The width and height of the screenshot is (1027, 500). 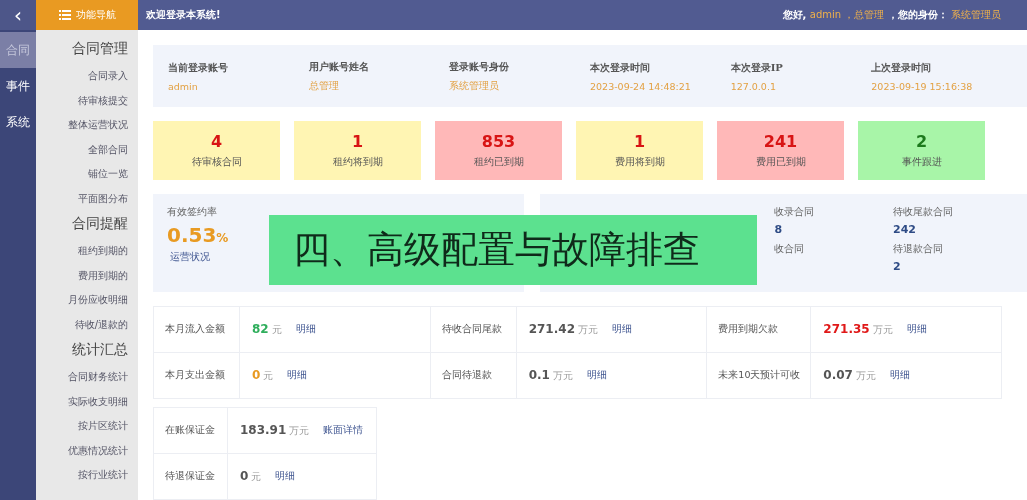 What do you see at coordinates (923, 213) in the screenshot?
I see `stat-label: 待收尾款合同` at bounding box center [923, 213].